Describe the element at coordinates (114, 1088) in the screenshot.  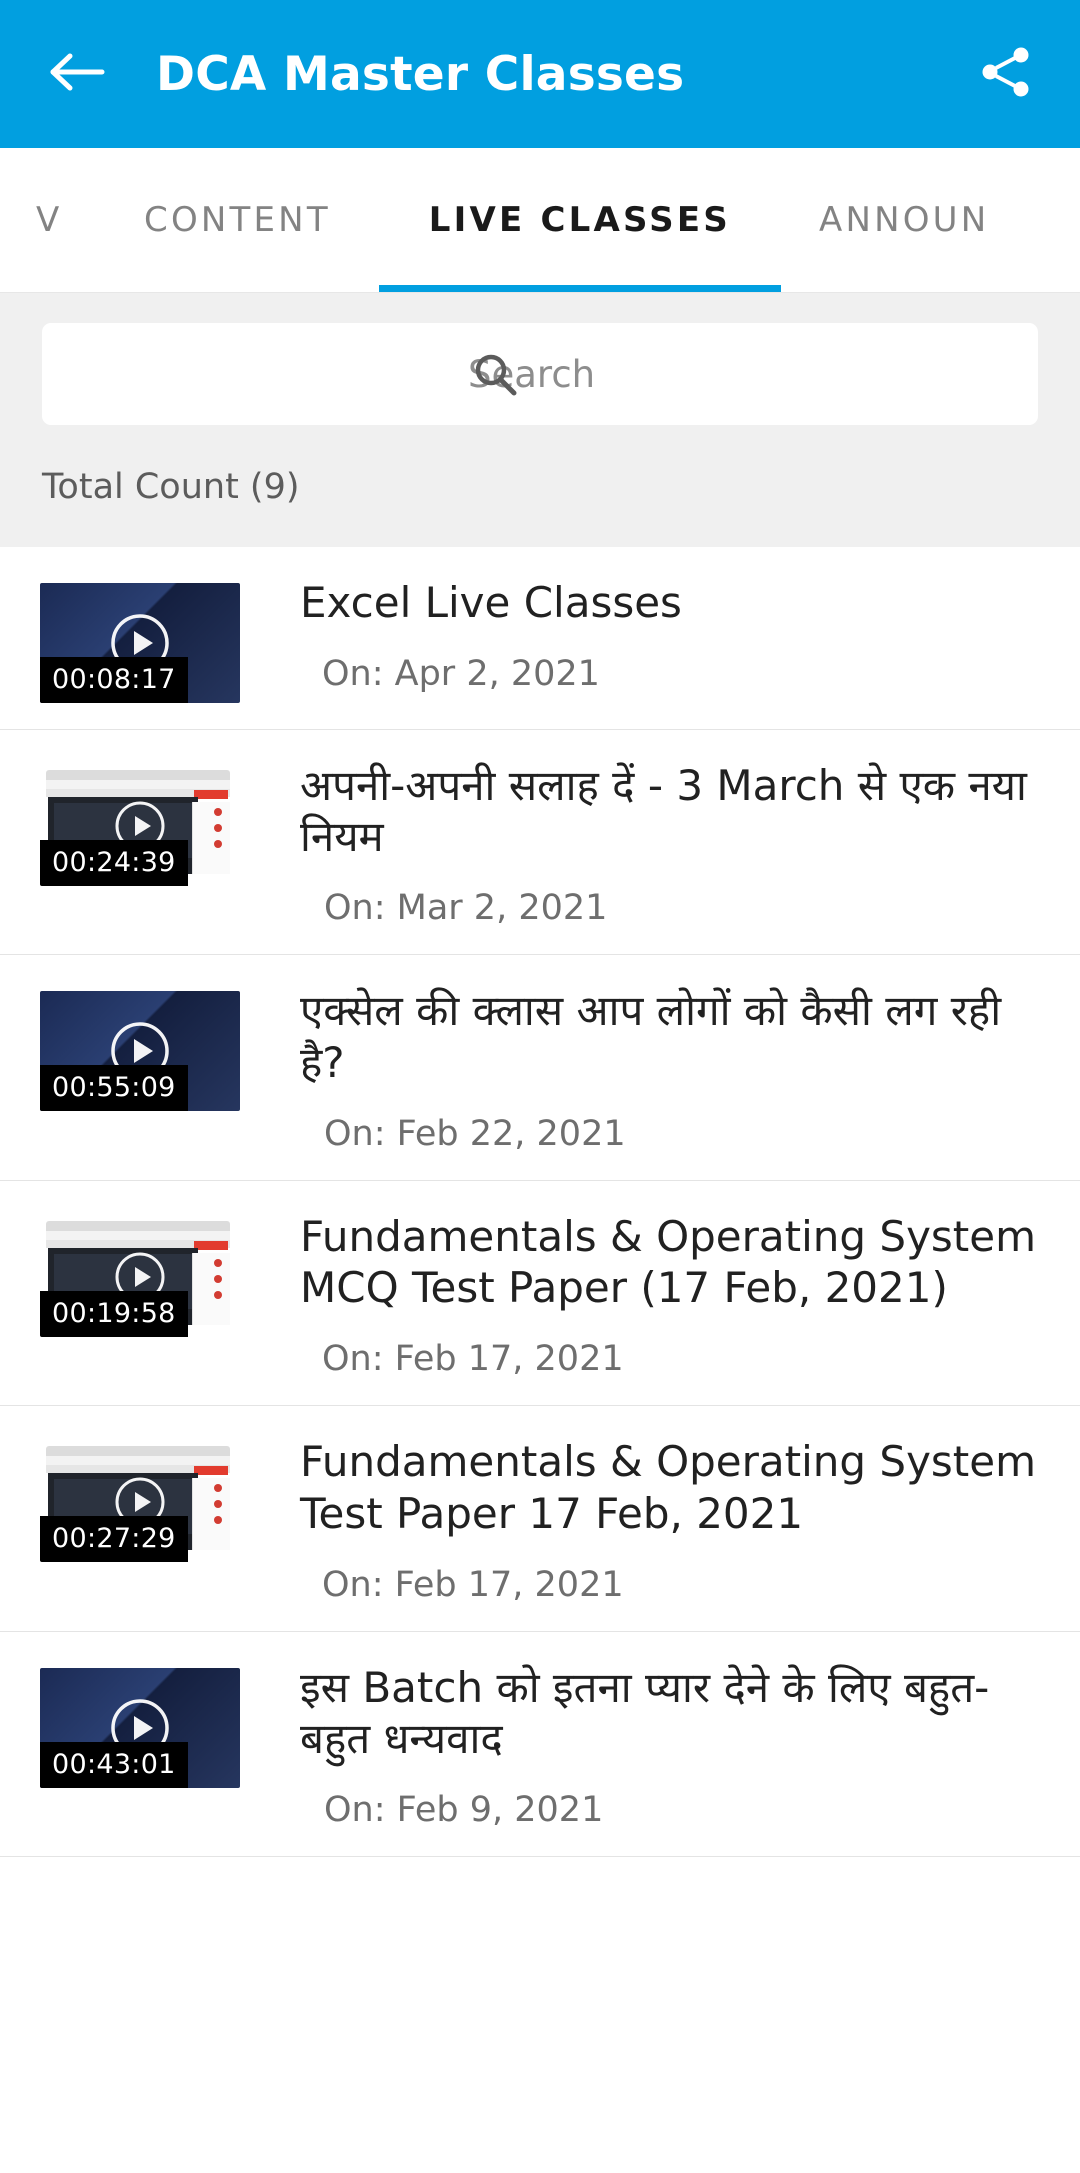
I see `video-duration: 00:55:09` at that location.